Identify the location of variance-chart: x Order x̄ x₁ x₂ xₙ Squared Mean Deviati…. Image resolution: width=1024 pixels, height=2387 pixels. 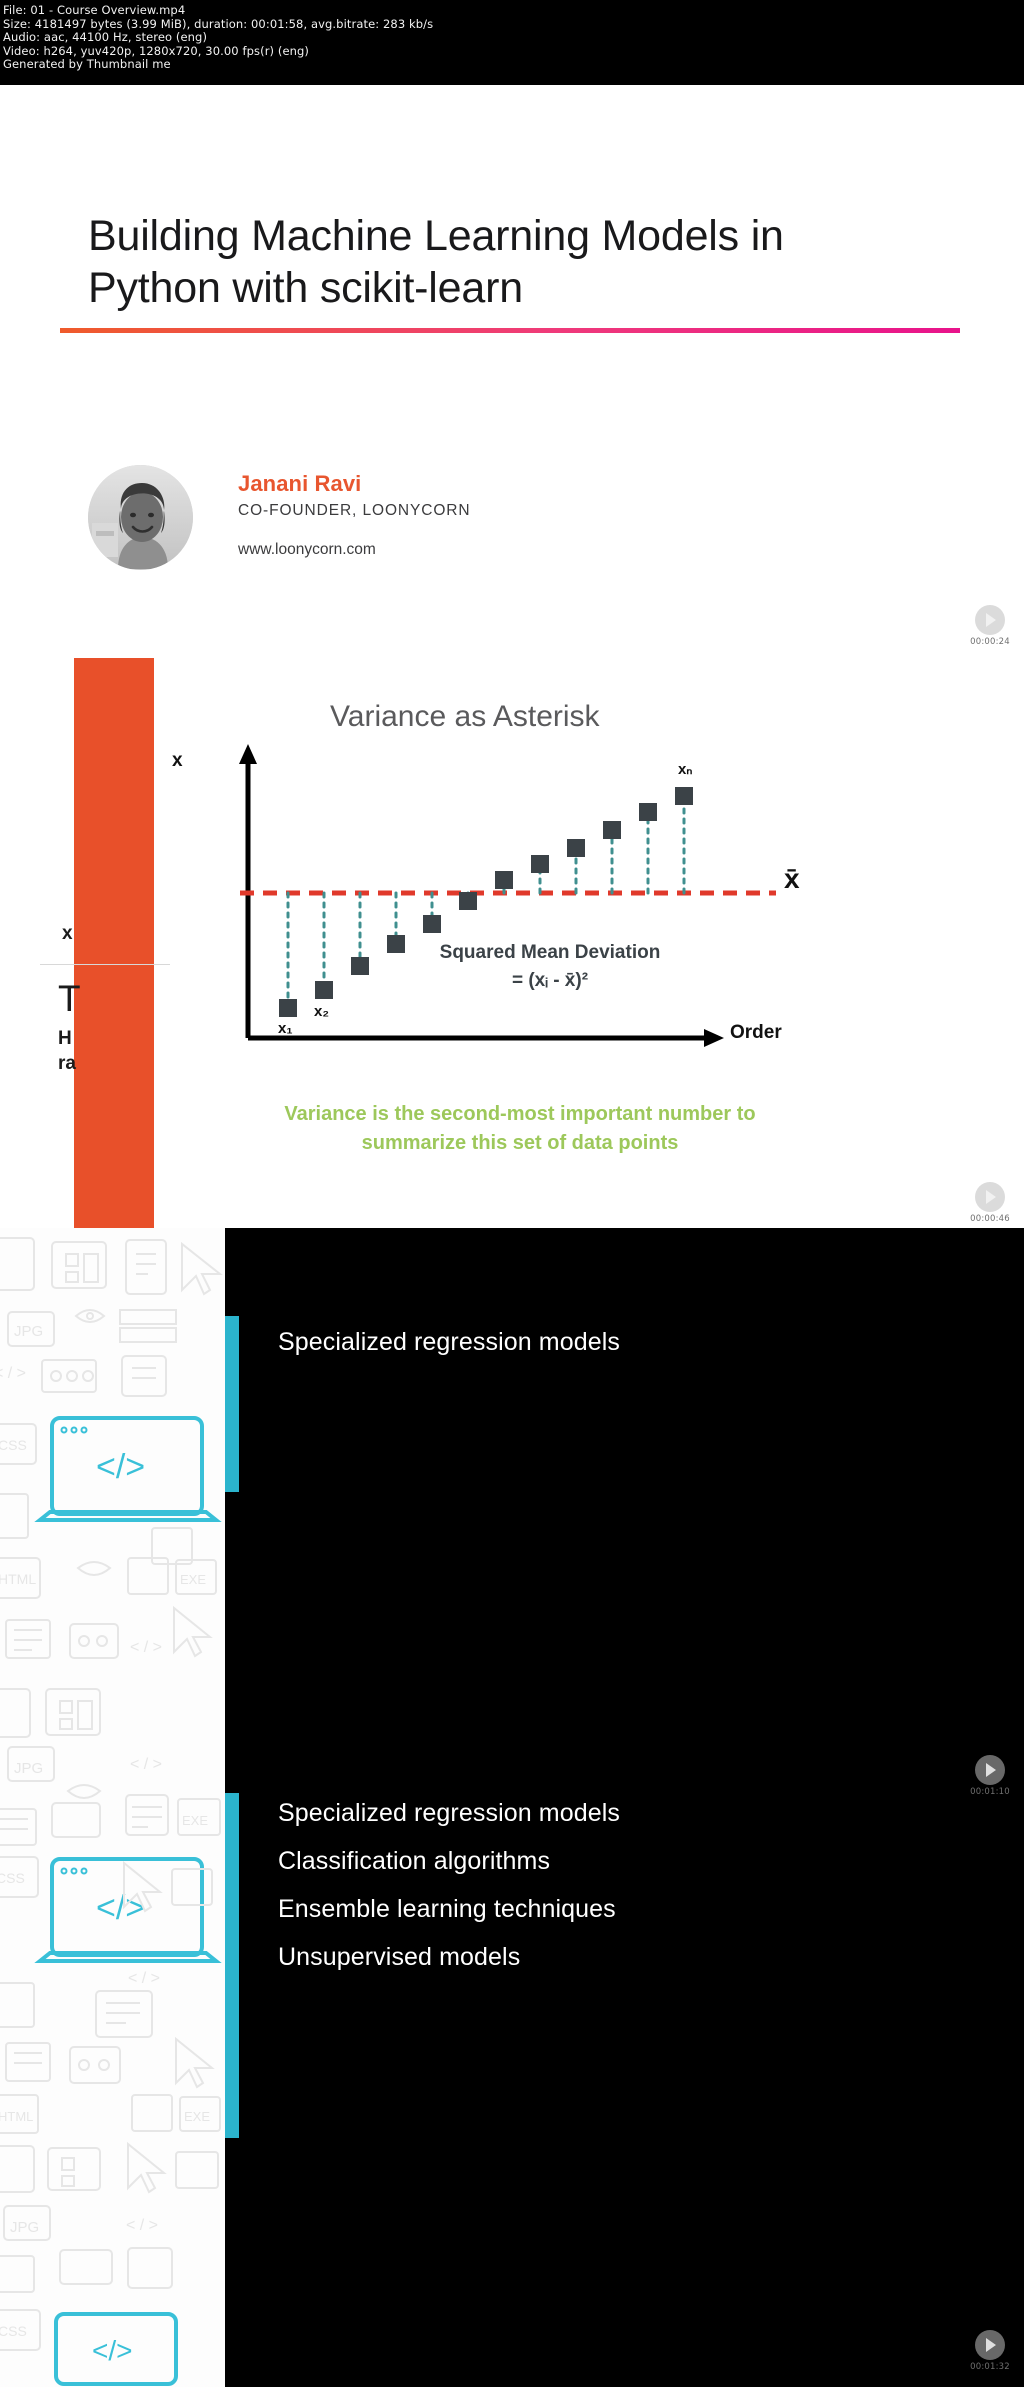
(486, 903).